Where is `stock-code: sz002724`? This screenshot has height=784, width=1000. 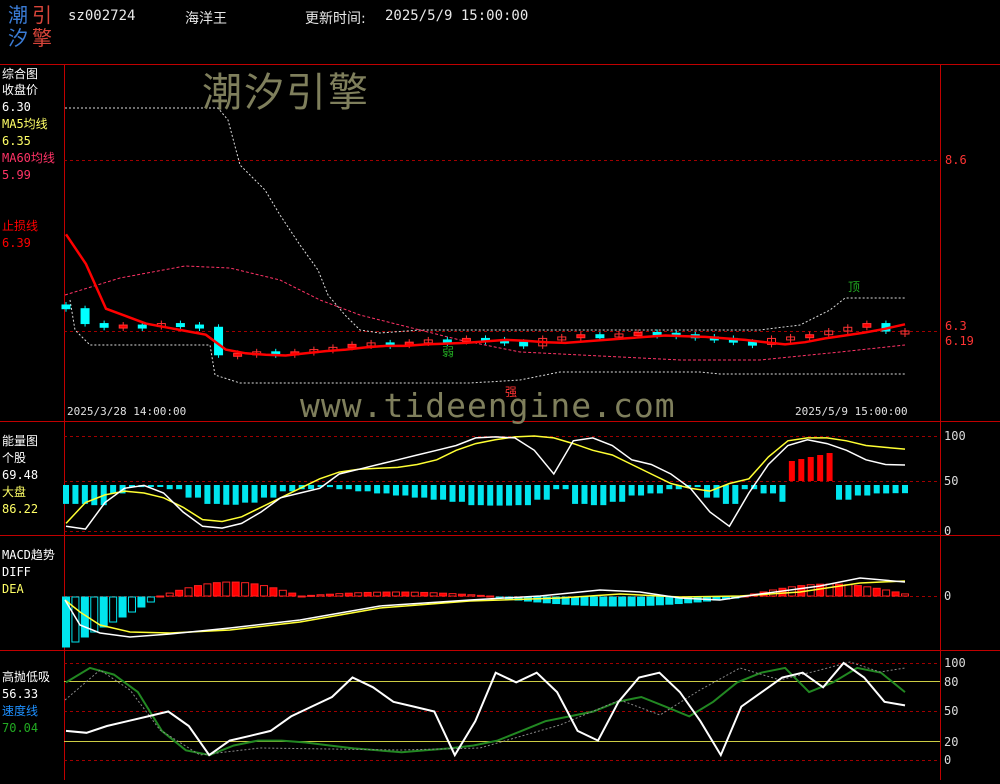 stock-code: sz002724 is located at coordinates (102, 16).